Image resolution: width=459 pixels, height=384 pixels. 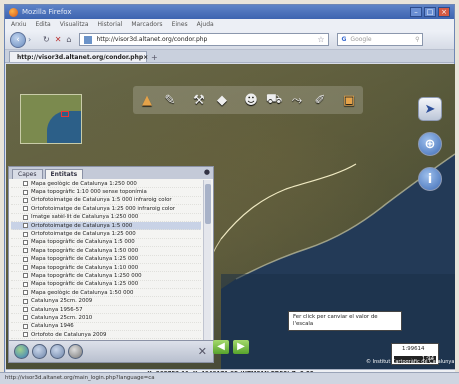 What do you see at coordinates (208, 204) in the screenshot?
I see `scrollbar-thumb` at bounding box center [208, 204].